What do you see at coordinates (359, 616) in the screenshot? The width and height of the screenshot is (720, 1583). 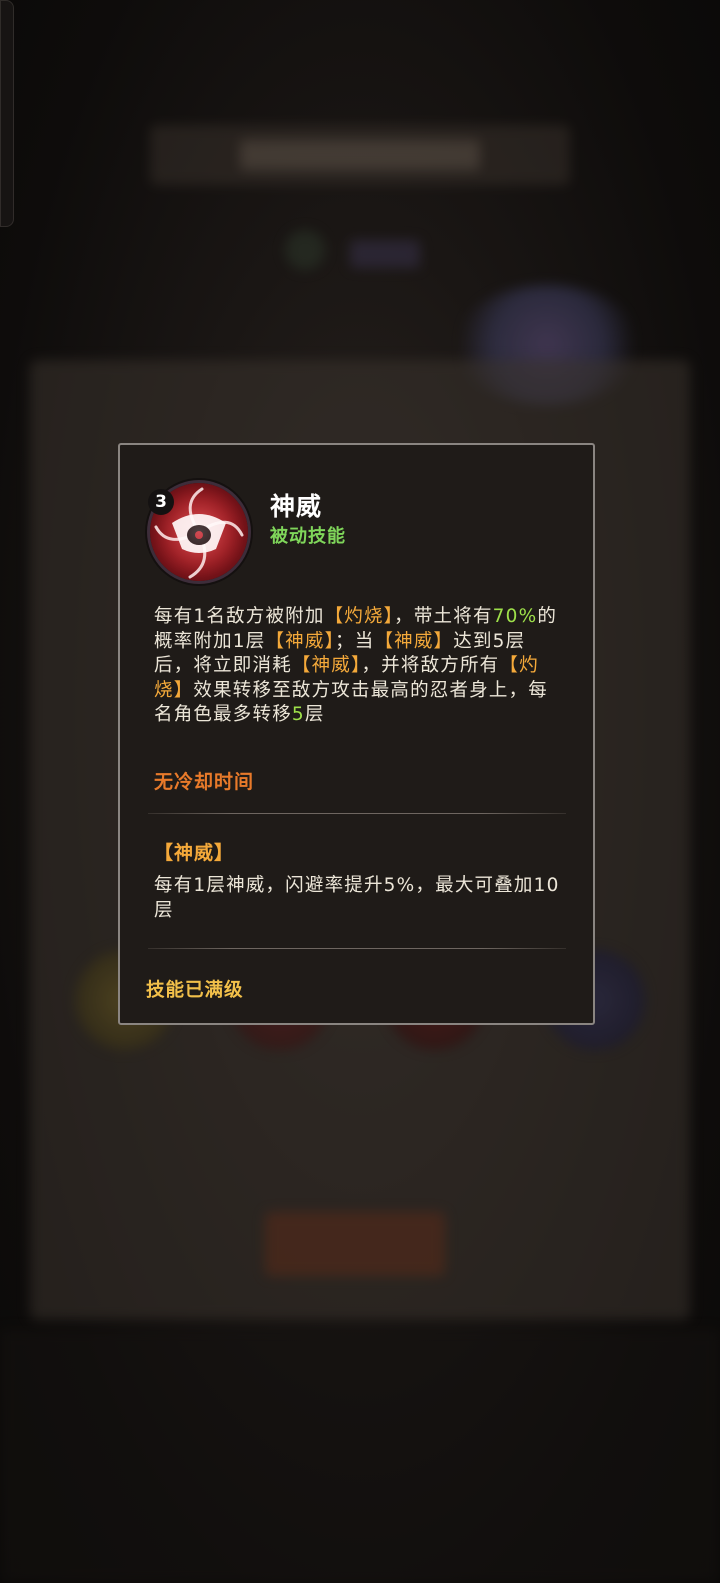 I see `keyword-text: 【灼烧】` at bounding box center [359, 616].